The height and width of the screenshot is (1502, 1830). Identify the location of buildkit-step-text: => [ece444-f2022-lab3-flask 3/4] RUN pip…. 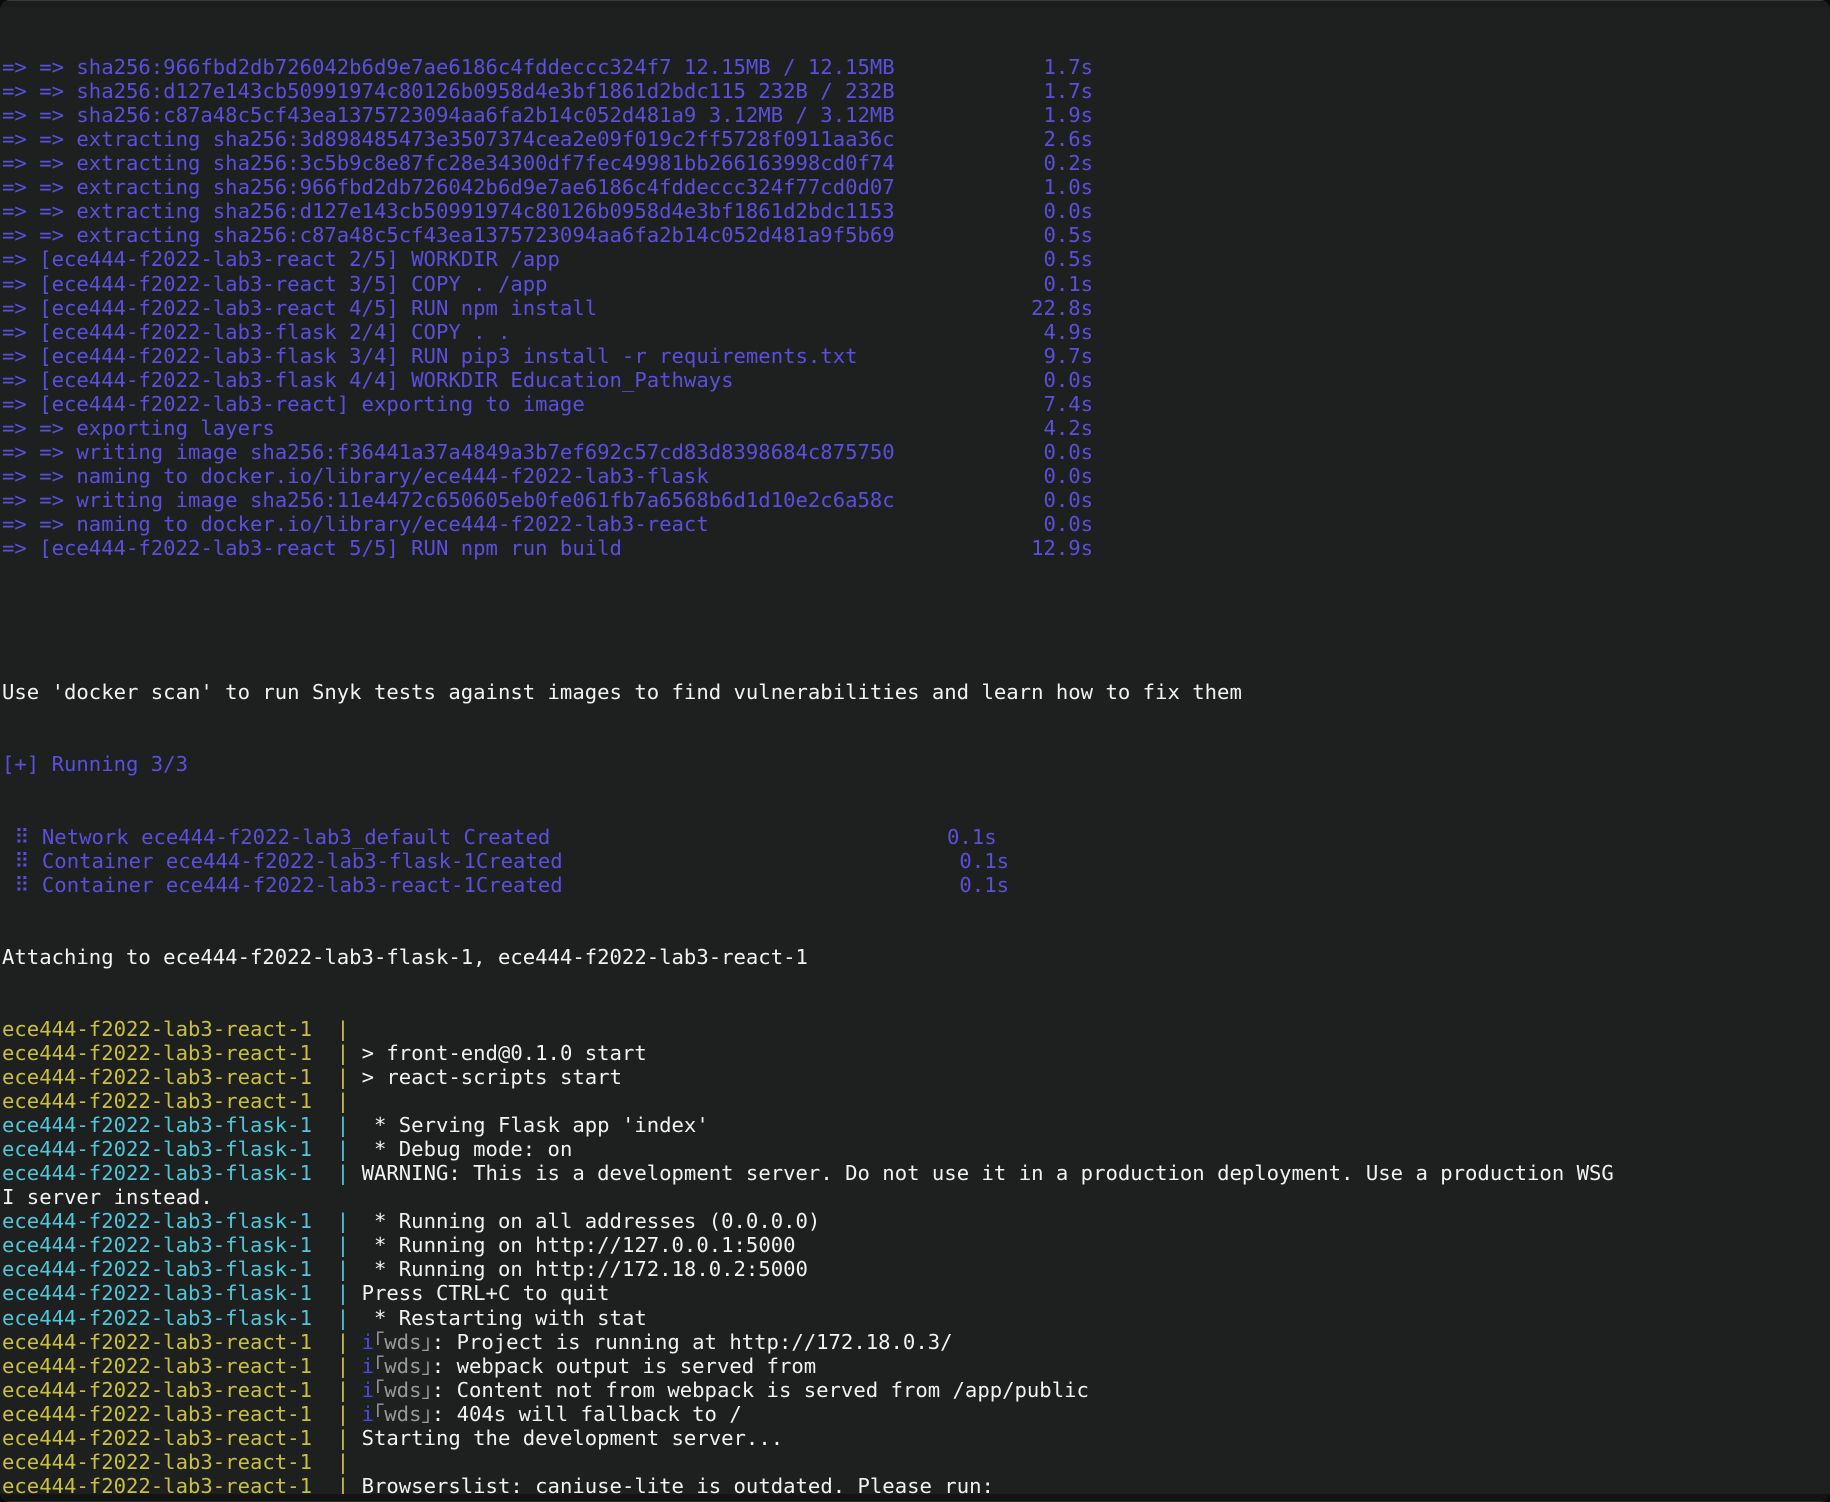
(517, 355).